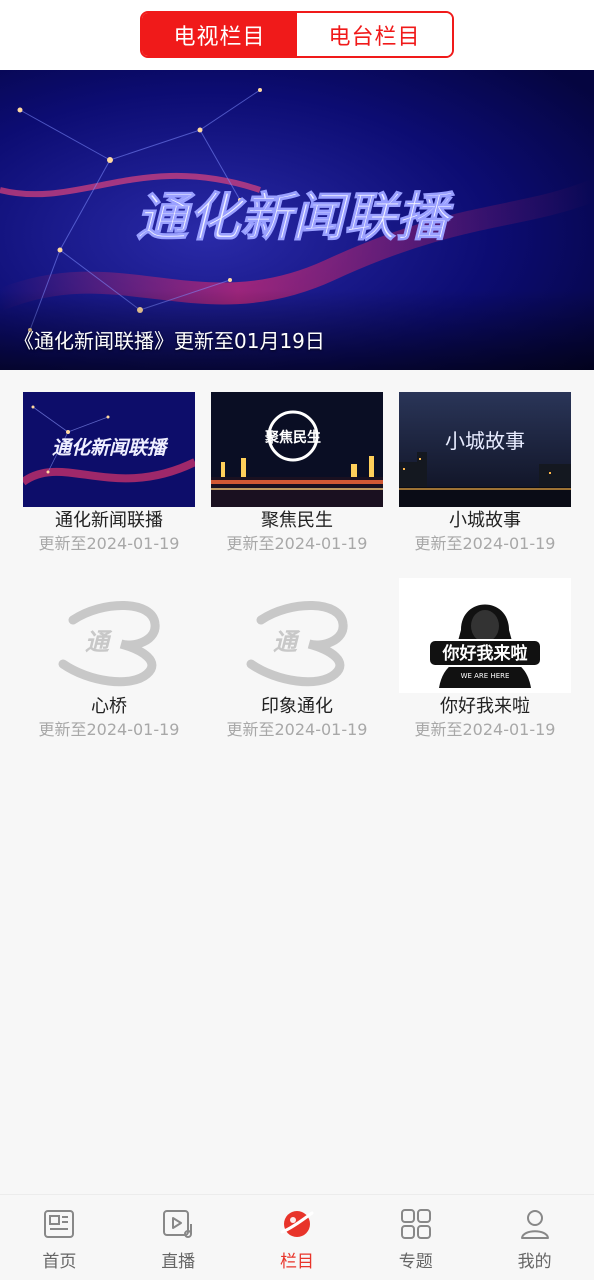  What do you see at coordinates (219, 34) in the screenshot?
I see `tv-programs-tab: 电视栏目` at bounding box center [219, 34].